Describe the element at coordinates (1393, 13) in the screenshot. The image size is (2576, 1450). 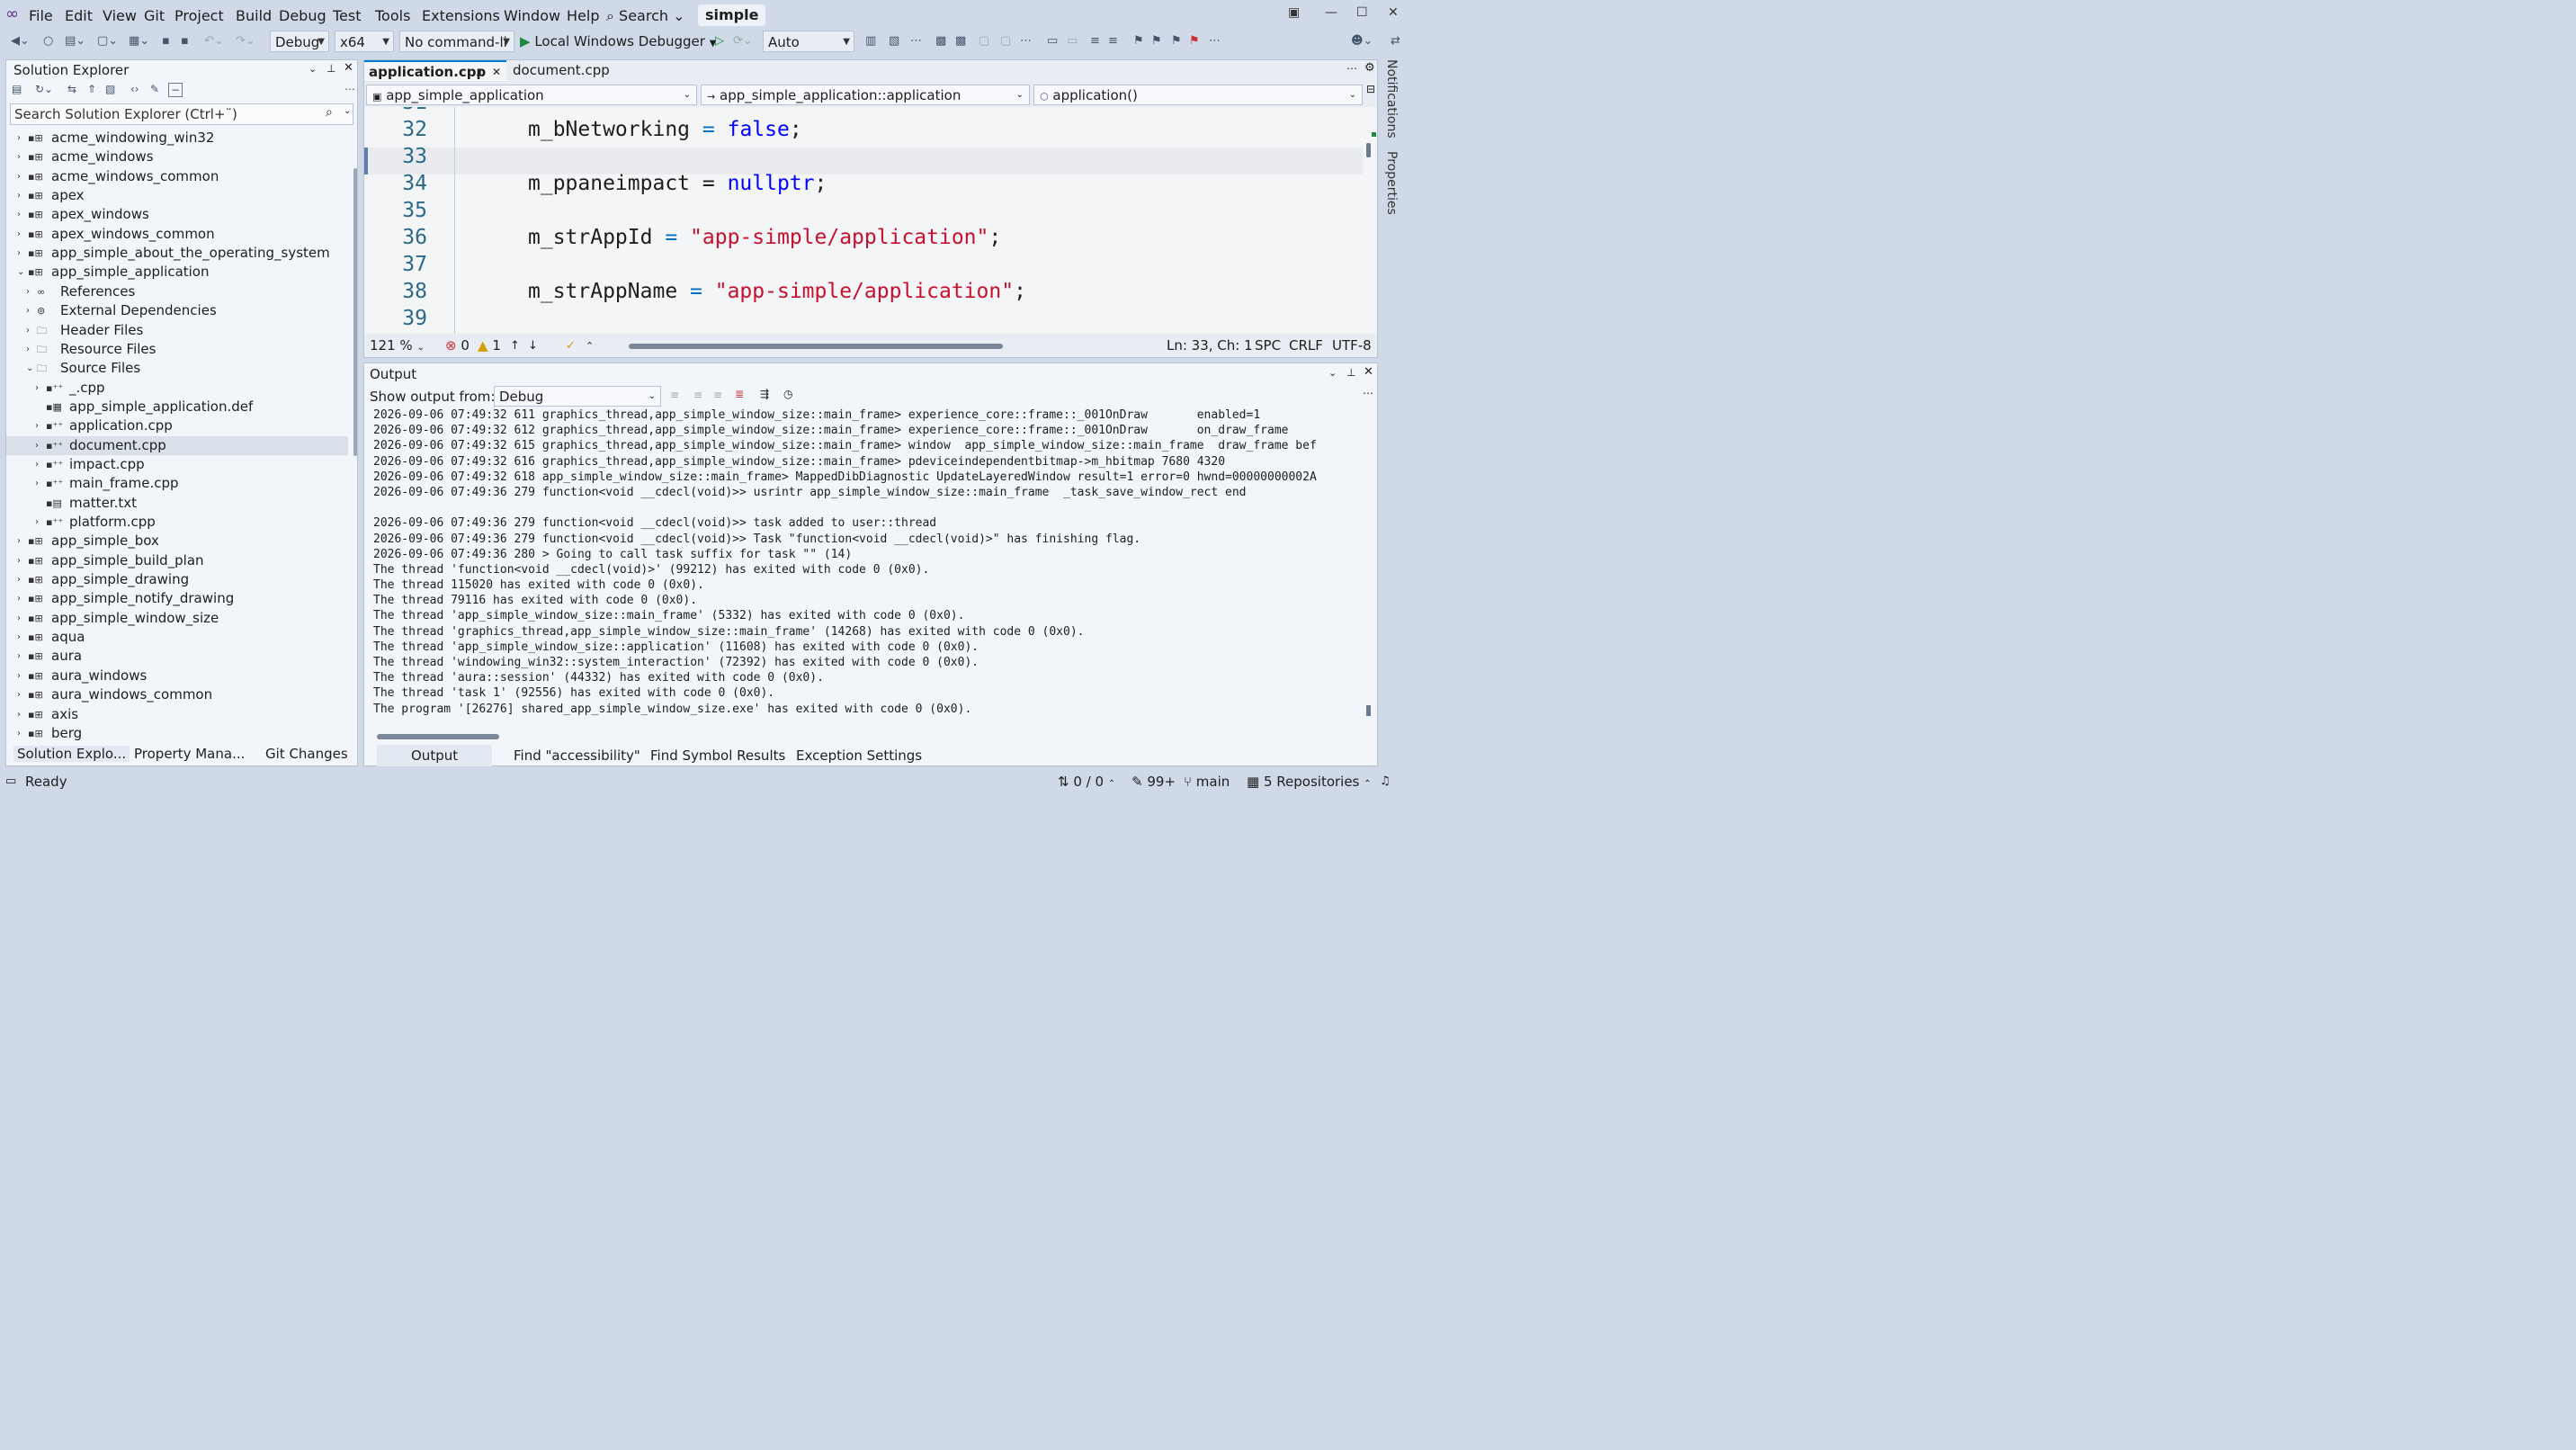
I see `close-window-button: ✕` at that location.